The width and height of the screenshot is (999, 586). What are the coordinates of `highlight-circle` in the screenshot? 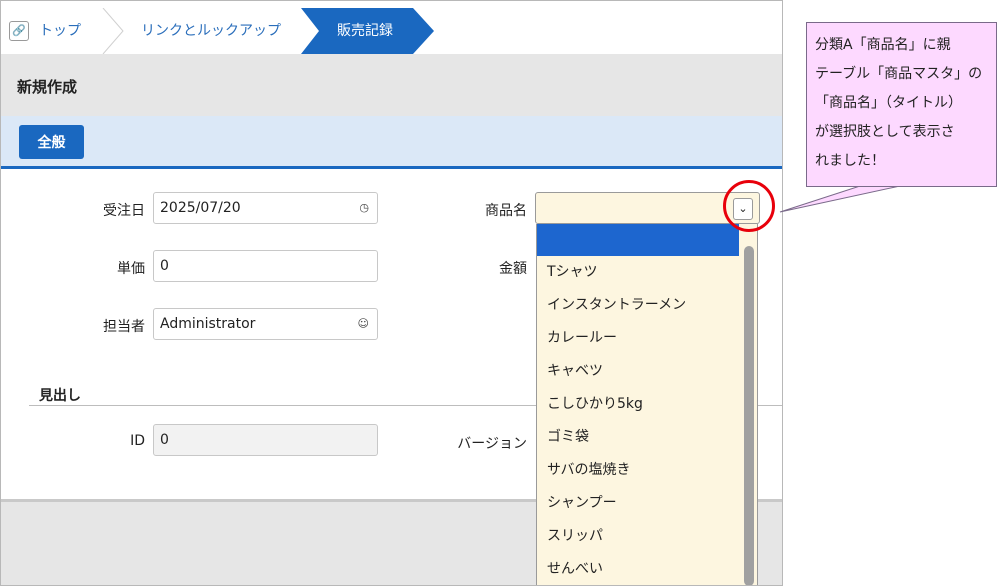 It's located at (749, 206).